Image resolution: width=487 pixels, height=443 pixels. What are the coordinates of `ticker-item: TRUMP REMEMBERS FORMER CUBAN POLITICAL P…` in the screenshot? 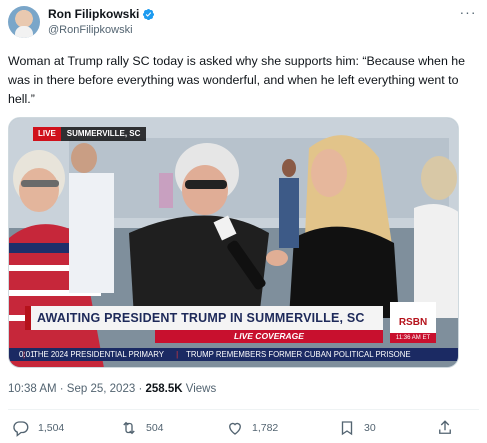 It's located at (298, 354).